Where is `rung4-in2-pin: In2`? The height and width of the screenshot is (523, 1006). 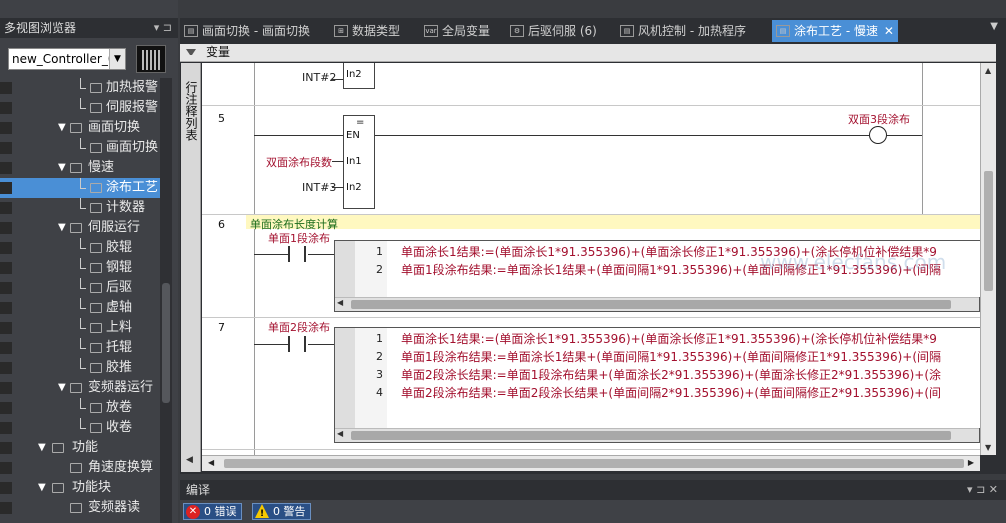
rung4-in2-pin: In2 is located at coordinates (354, 74).